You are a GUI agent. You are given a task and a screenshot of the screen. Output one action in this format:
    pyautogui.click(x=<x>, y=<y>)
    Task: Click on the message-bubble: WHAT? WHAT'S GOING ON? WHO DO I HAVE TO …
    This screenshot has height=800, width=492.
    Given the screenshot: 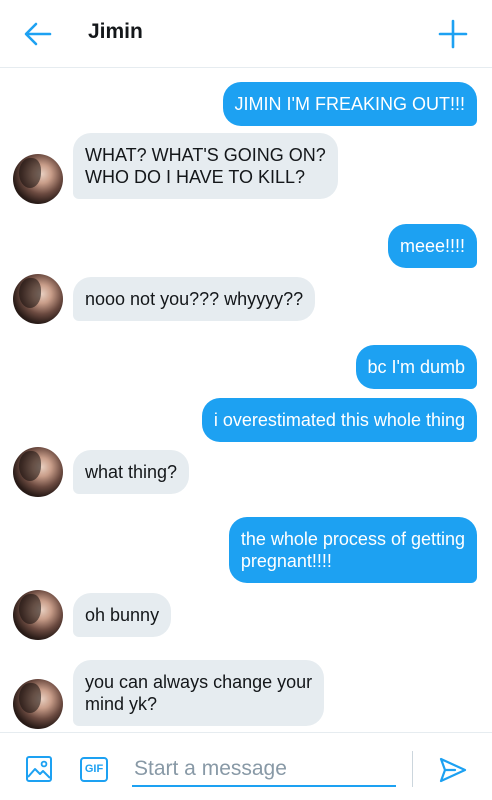 What is the action you would take?
    pyautogui.click(x=205, y=166)
    